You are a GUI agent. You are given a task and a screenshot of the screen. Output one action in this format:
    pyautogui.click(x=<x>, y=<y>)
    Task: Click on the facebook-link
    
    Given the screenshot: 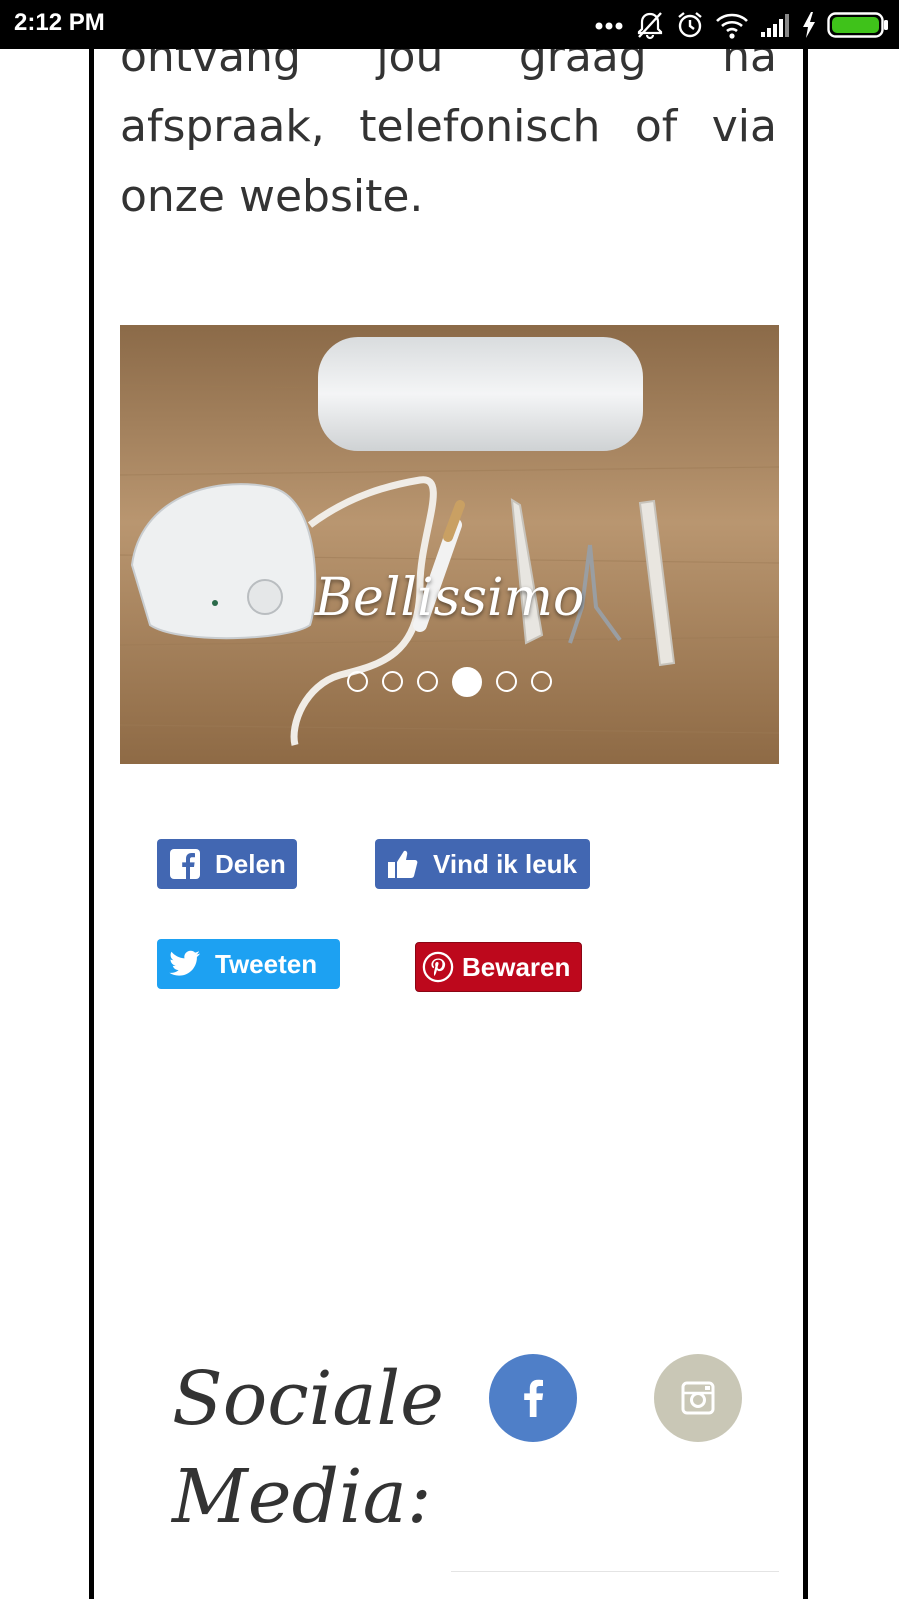 What is the action you would take?
    pyautogui.click(x=533, y=1398)
    